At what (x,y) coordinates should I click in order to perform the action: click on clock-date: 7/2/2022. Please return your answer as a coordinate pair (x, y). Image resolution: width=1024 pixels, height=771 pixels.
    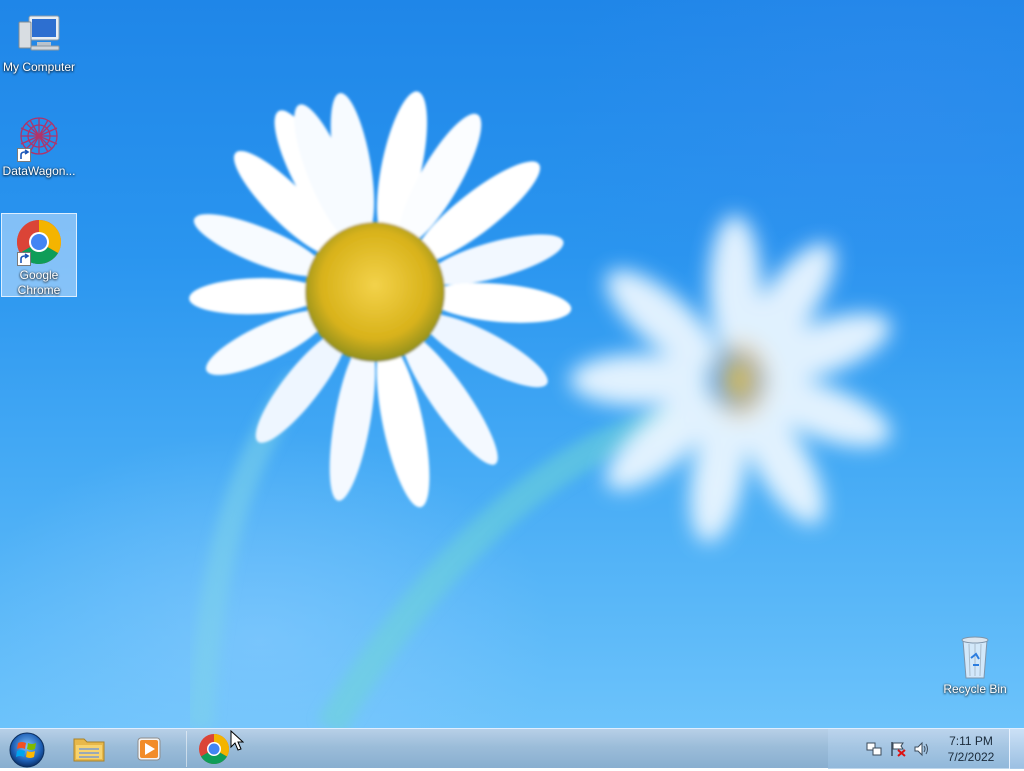
    Looking at the image, I should click on (971, 757).